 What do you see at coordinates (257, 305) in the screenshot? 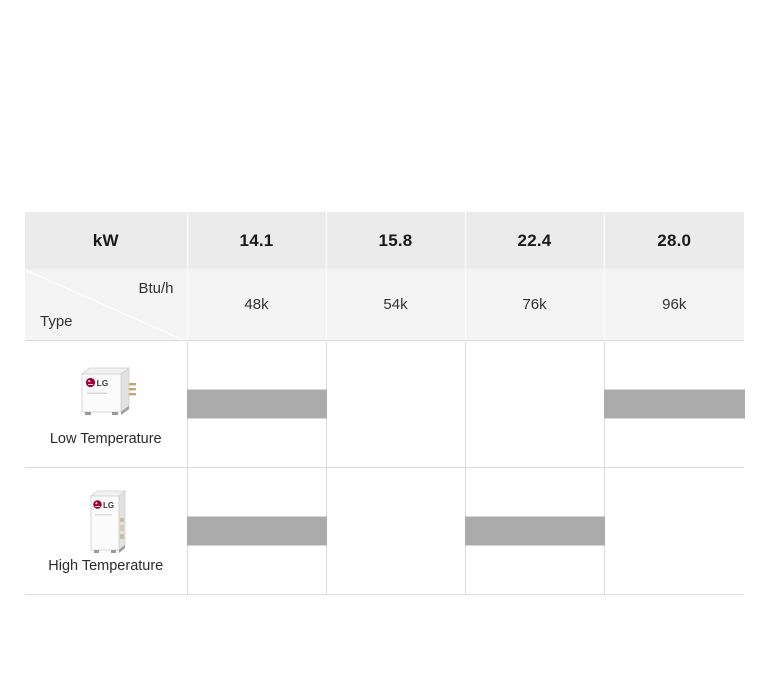
I see `header-capacity-btu-1: 48k` at bounding box center [257, 305].